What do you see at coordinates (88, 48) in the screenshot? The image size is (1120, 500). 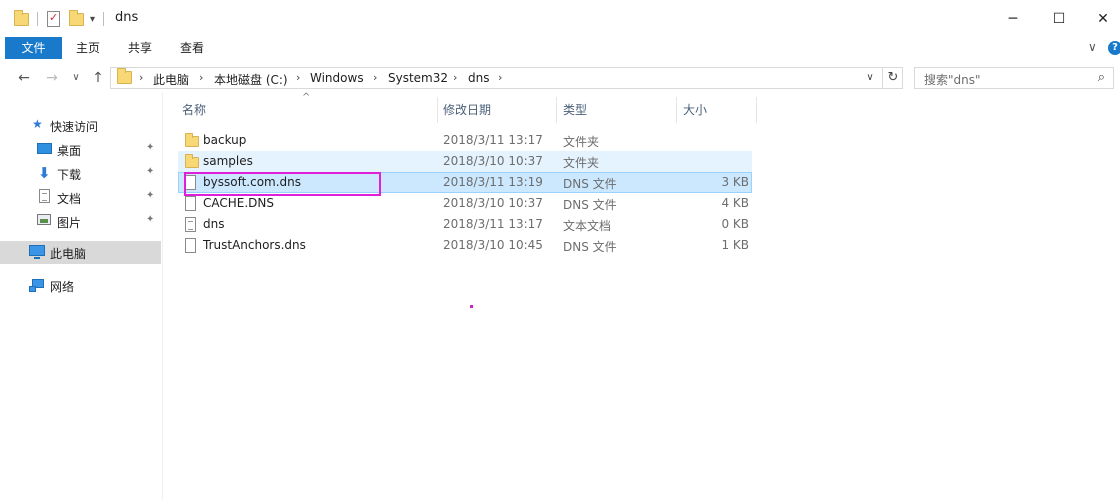 I see `tab-home: 主页` at bounding box center [88, 48].